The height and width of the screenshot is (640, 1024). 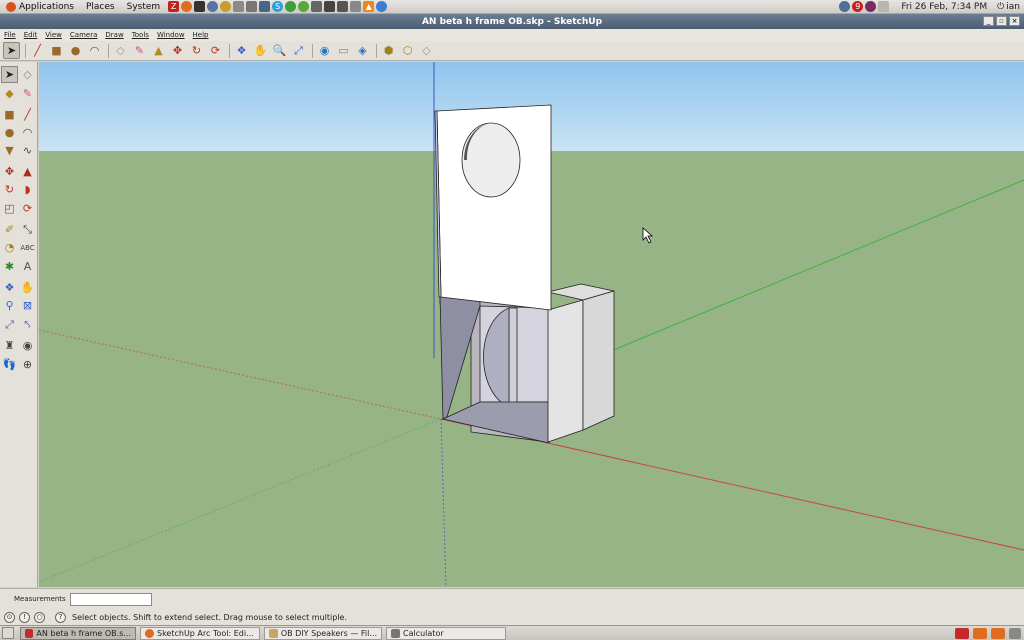 I want to click on component-icon: ◇, so click(x=27, y=74).